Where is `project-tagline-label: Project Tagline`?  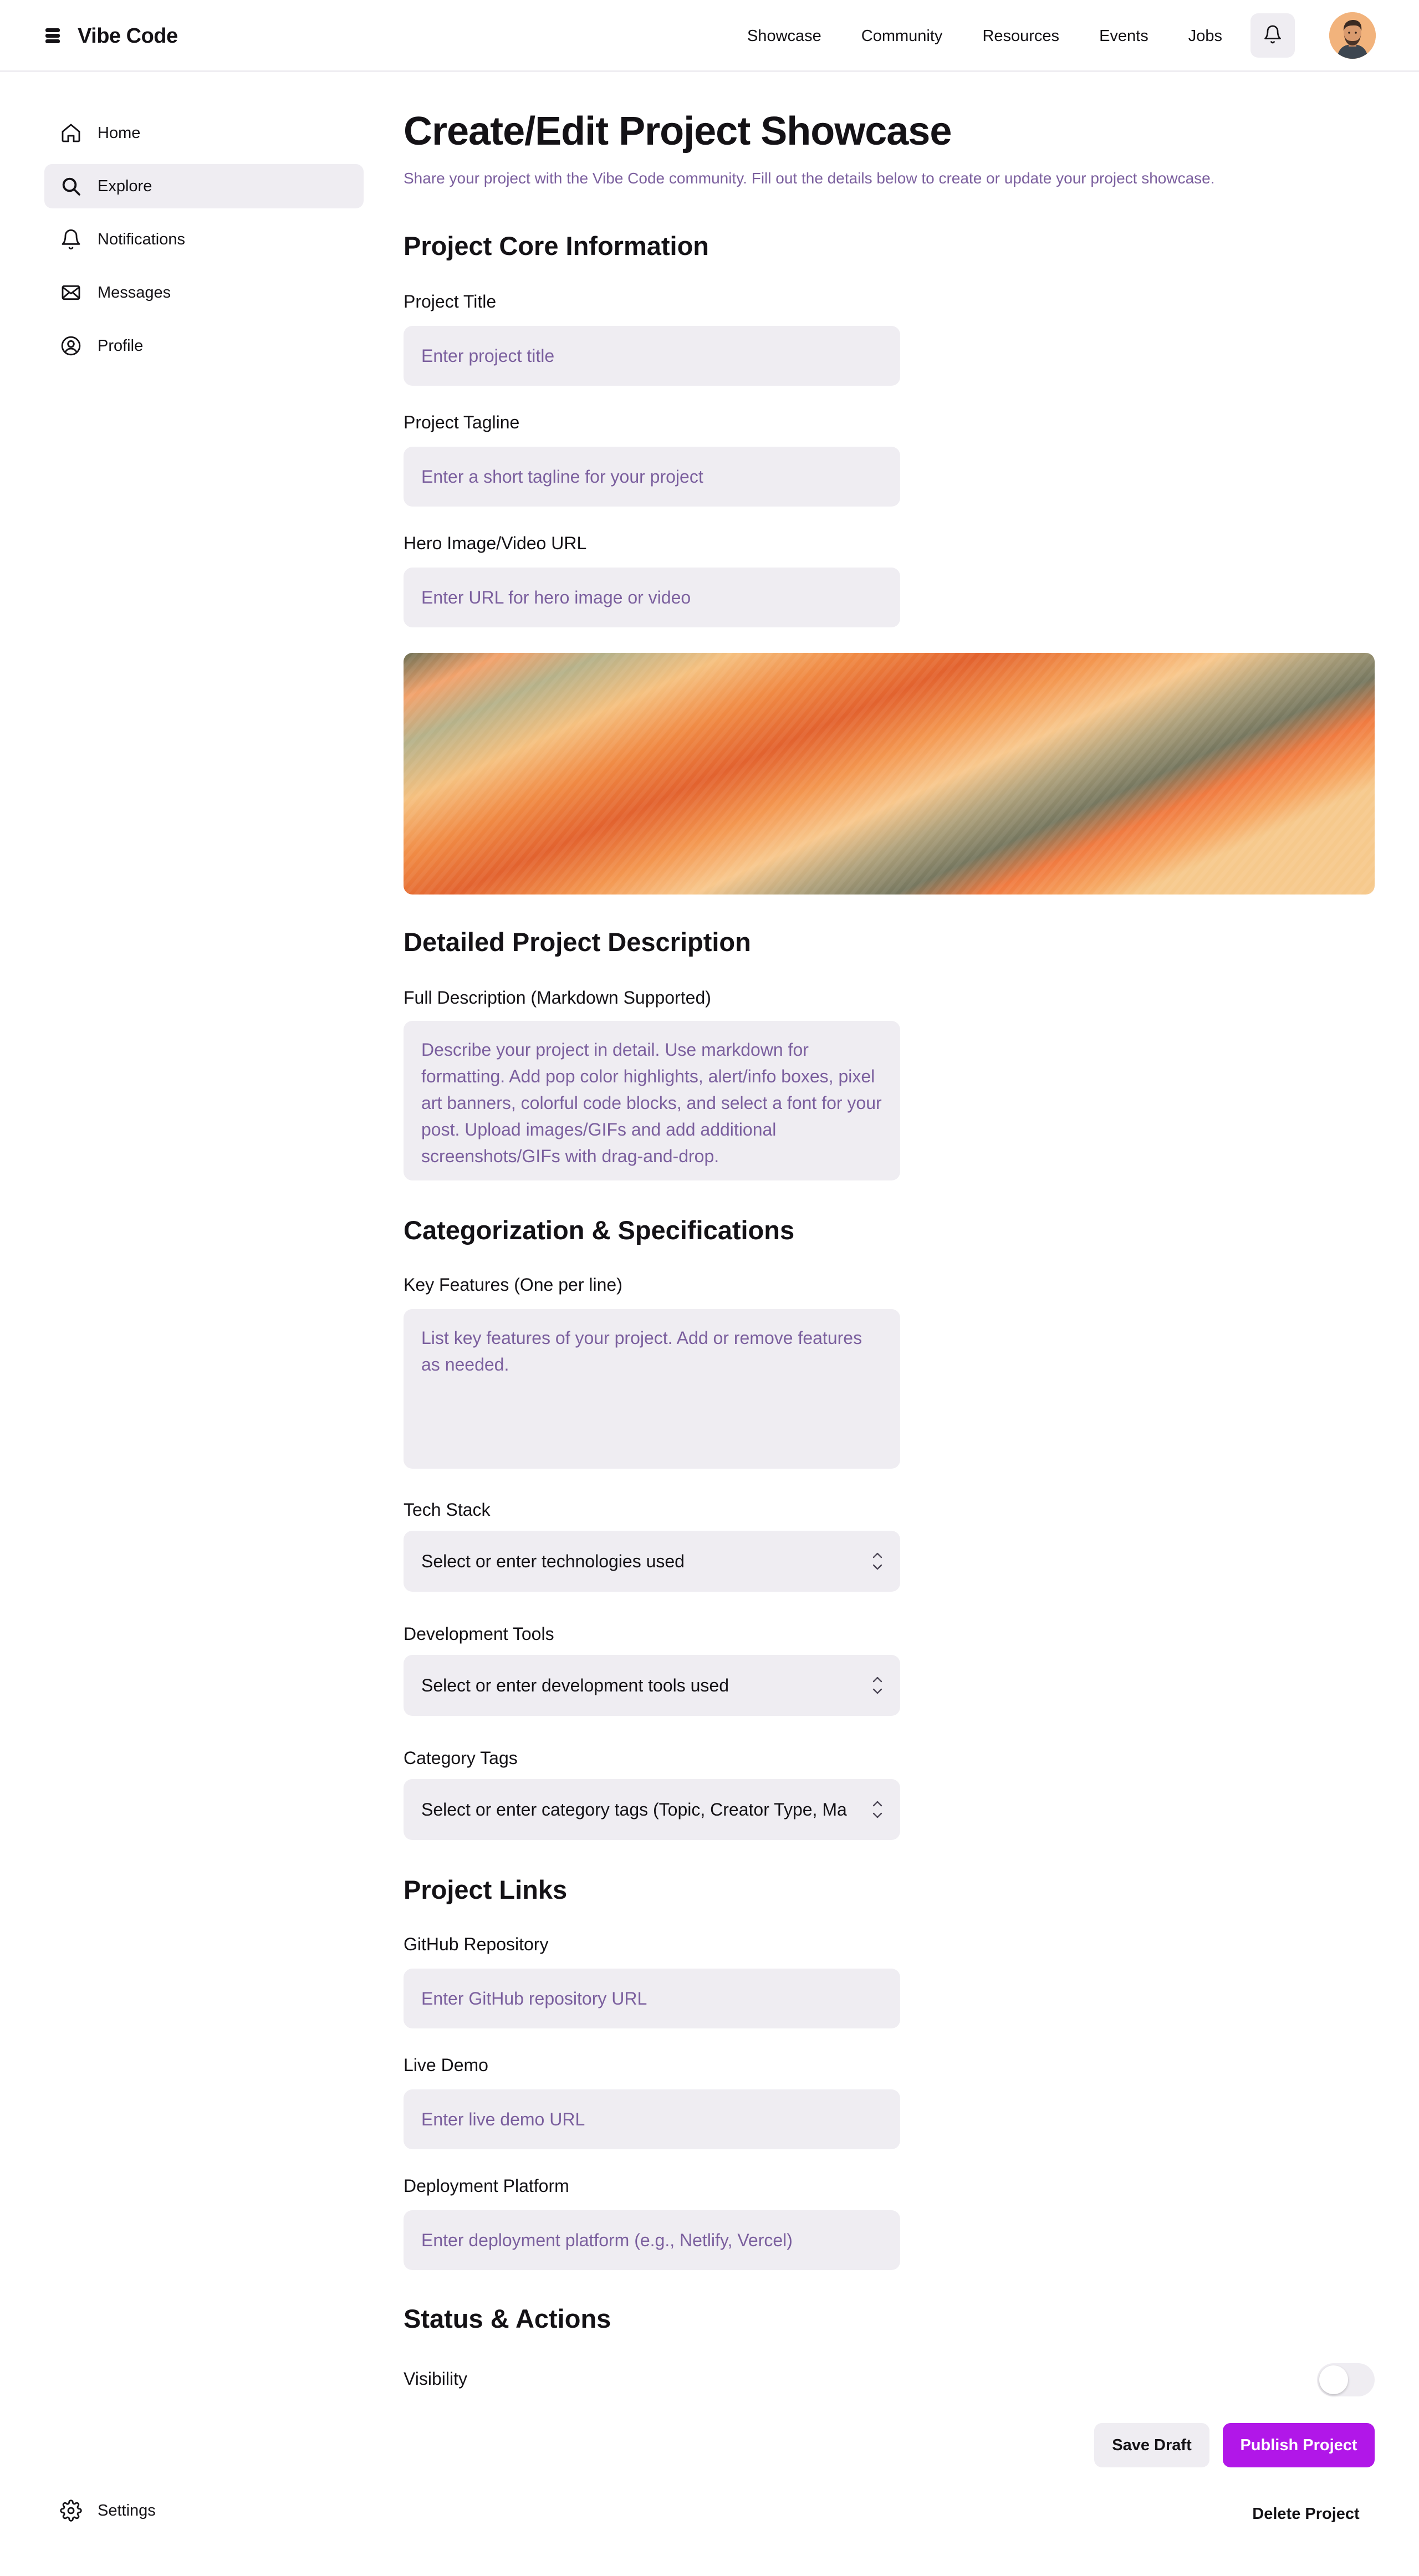 project-tagline-label: Project Tagline is located at coordinates (462, 422).